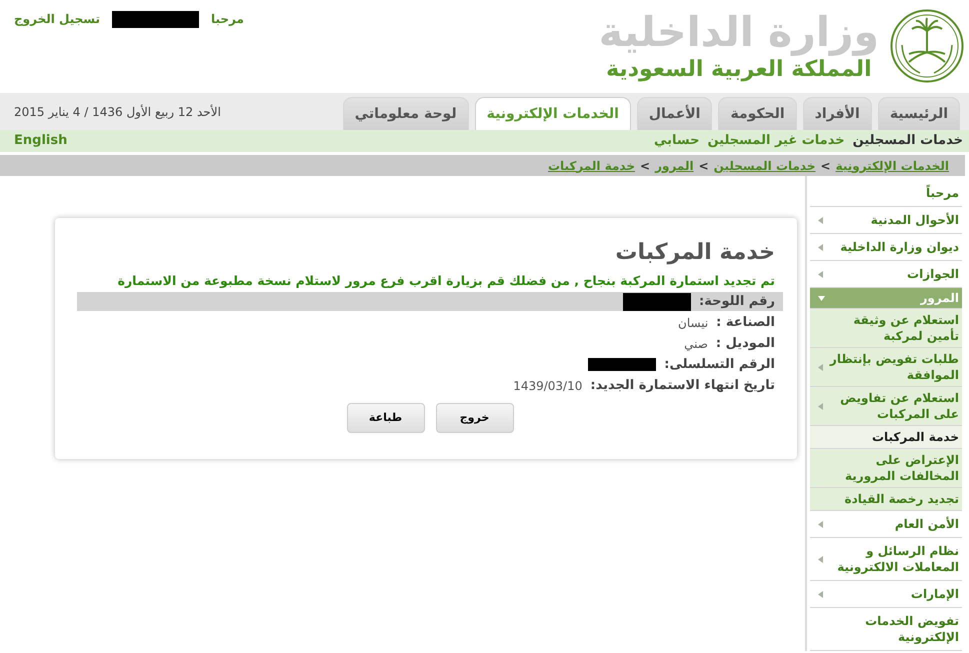 The image size is (969, 653). I want to click on breadcrumb-link: المرور, so click(674, 165).